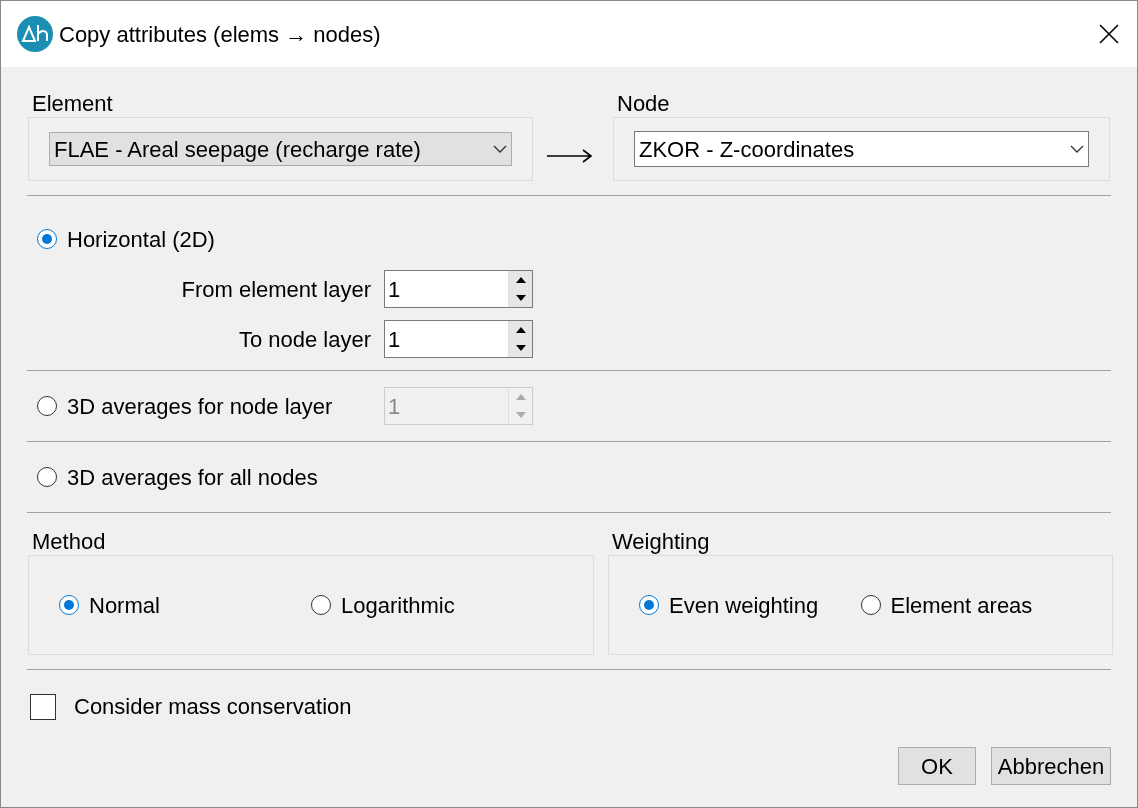 The width and height of the screenshot is (1138, 808). I want to click on group-label: Node, so click(643, 104).